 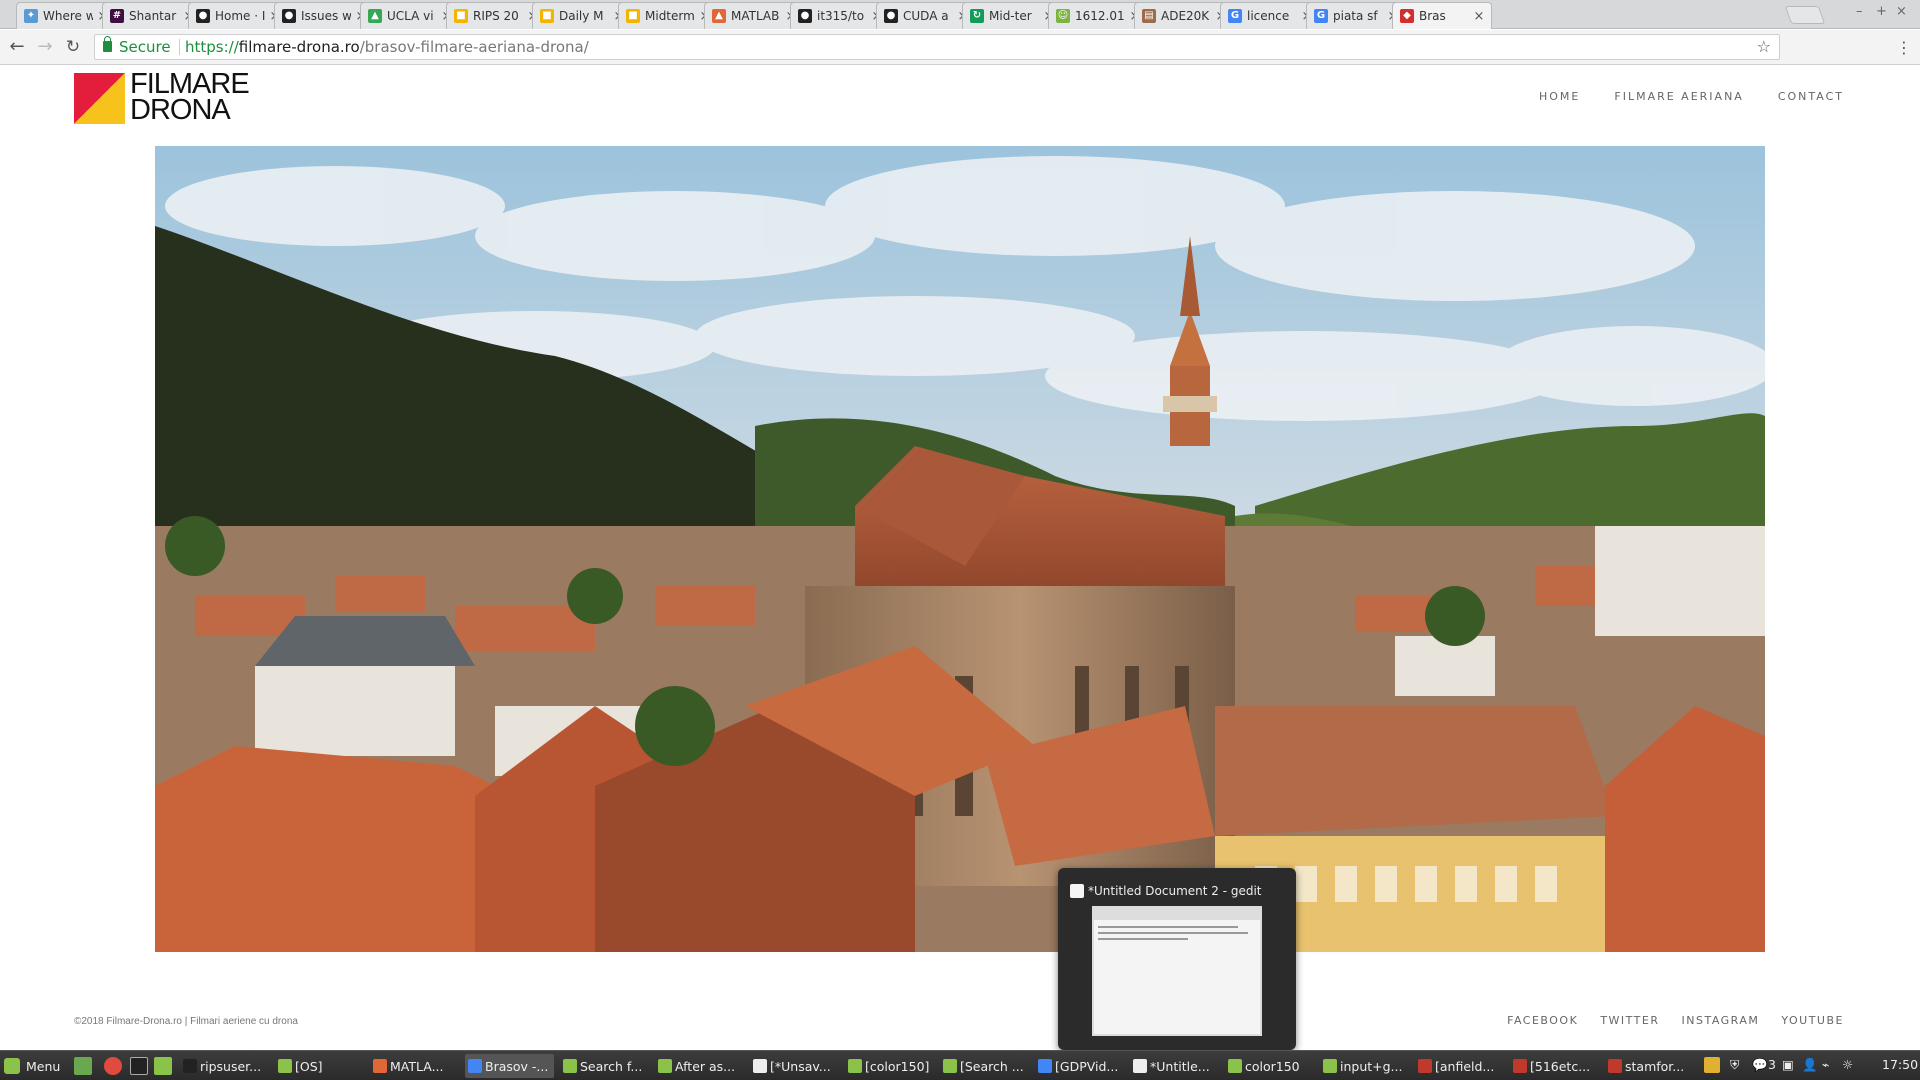 What do you see at coordinates (754, 15) in the screenshot?
I see `browser-tab: ▲MATLAB×` at bounding box center [754, 15].